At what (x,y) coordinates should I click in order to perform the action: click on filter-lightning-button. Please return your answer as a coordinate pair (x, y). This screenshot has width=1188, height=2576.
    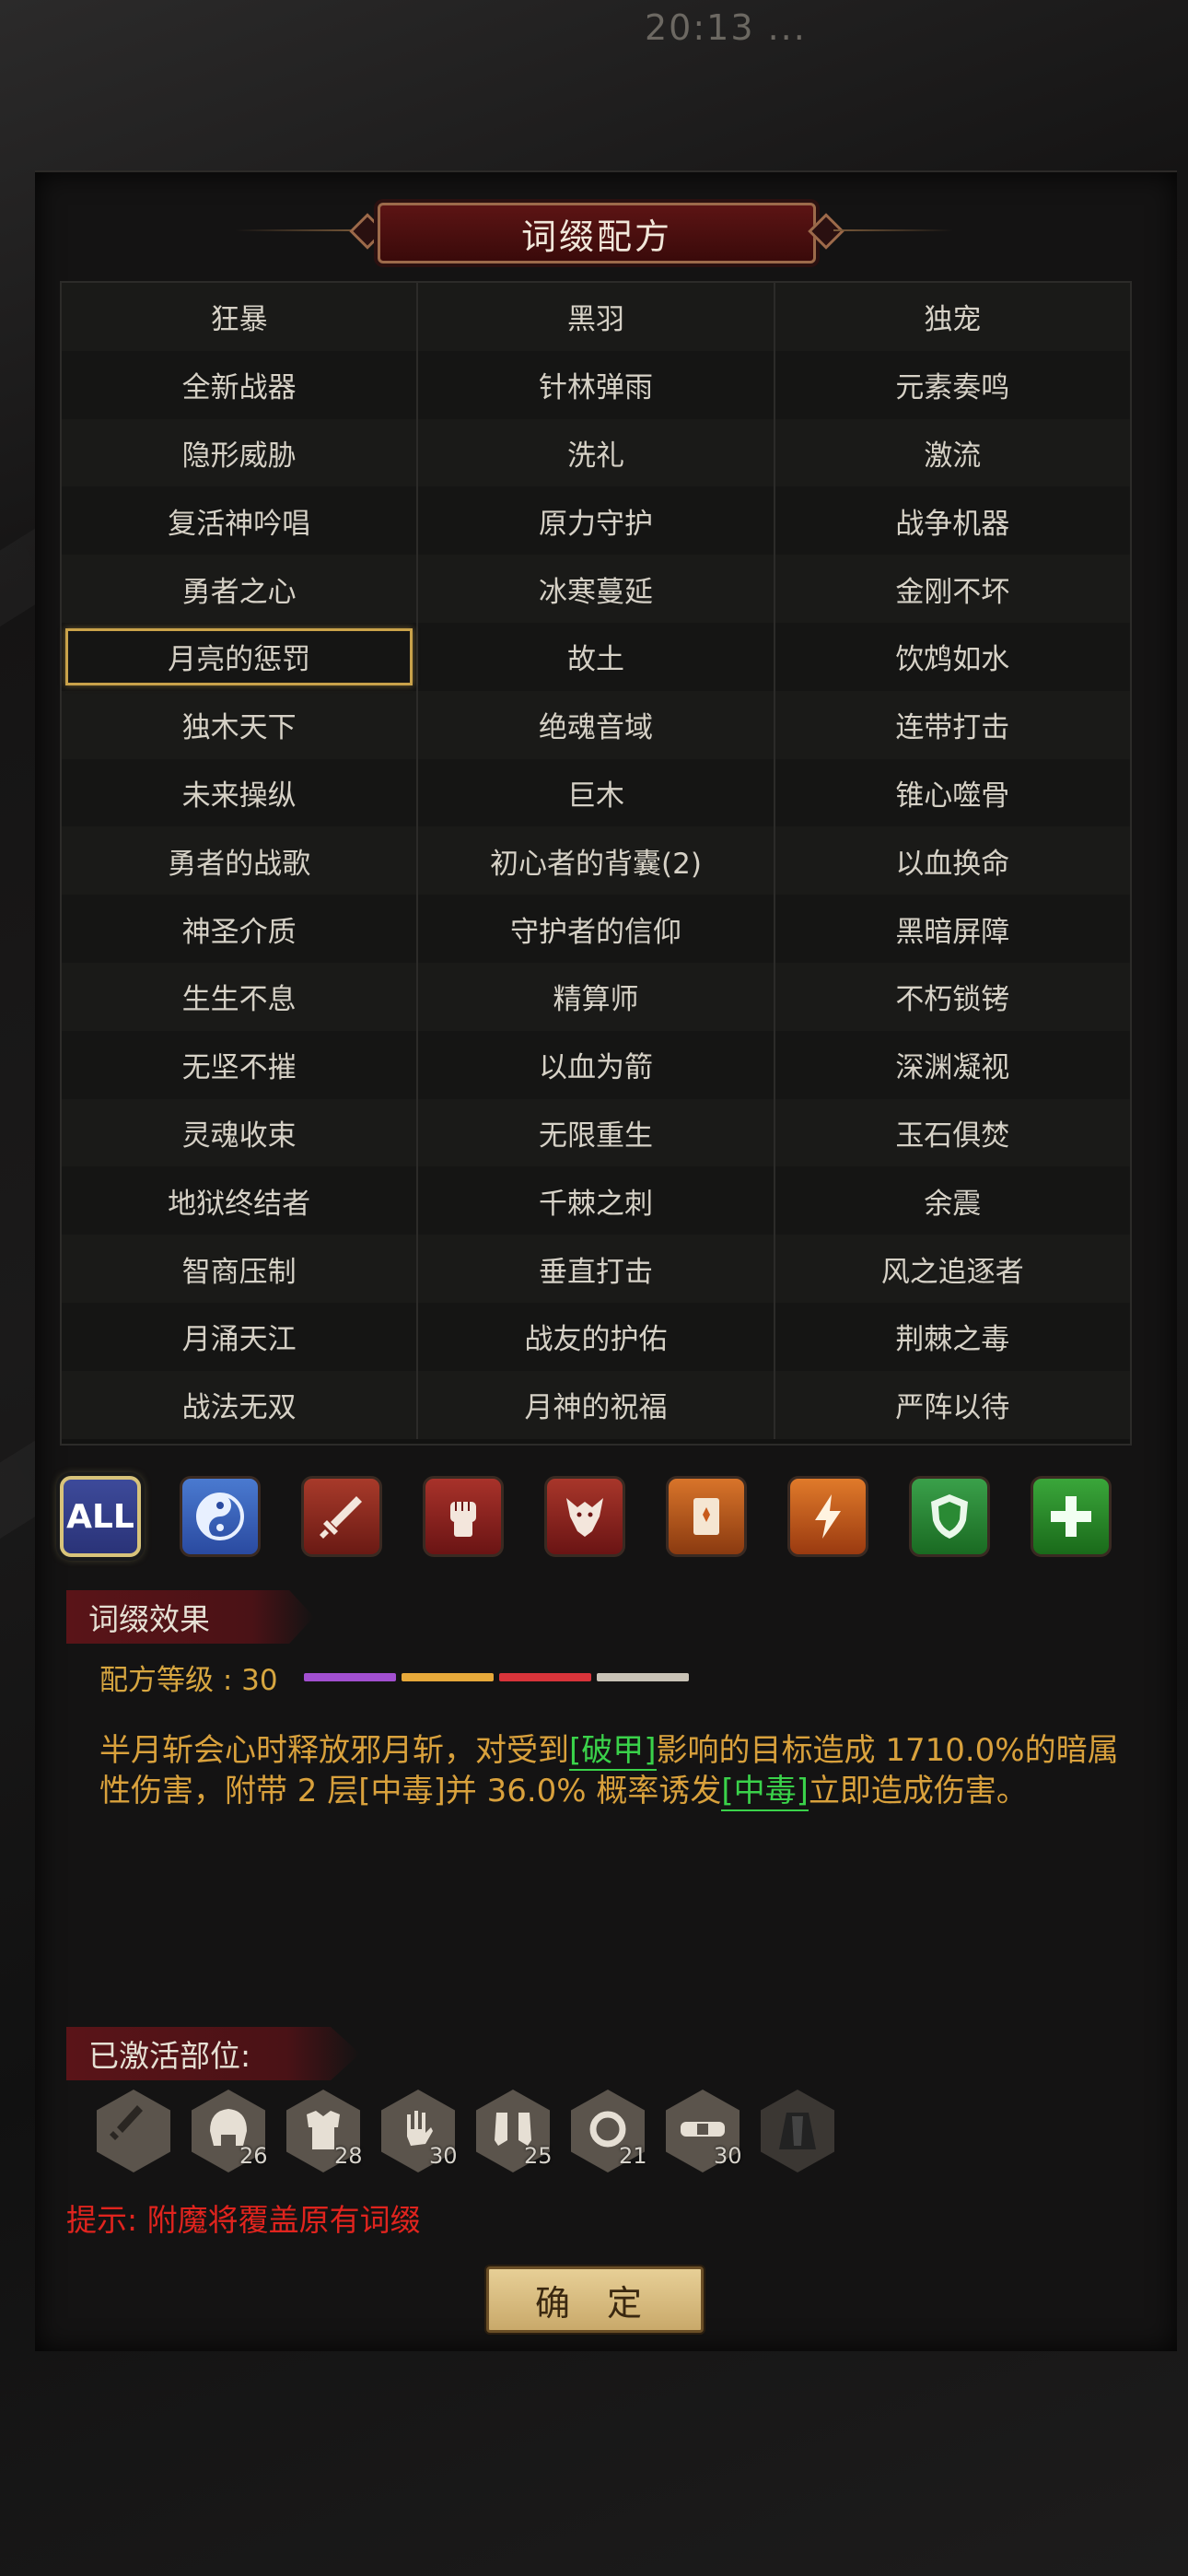
    Looking at the image, I should click on (827, 1516).